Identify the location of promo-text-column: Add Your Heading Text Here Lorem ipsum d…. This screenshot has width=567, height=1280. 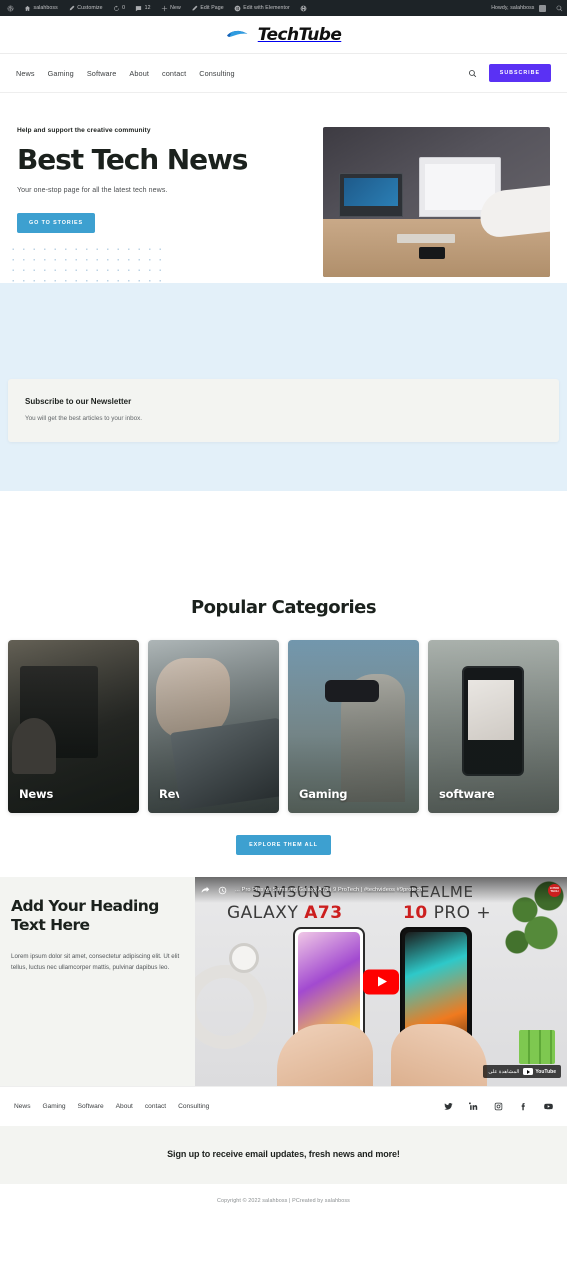
(97, 935).